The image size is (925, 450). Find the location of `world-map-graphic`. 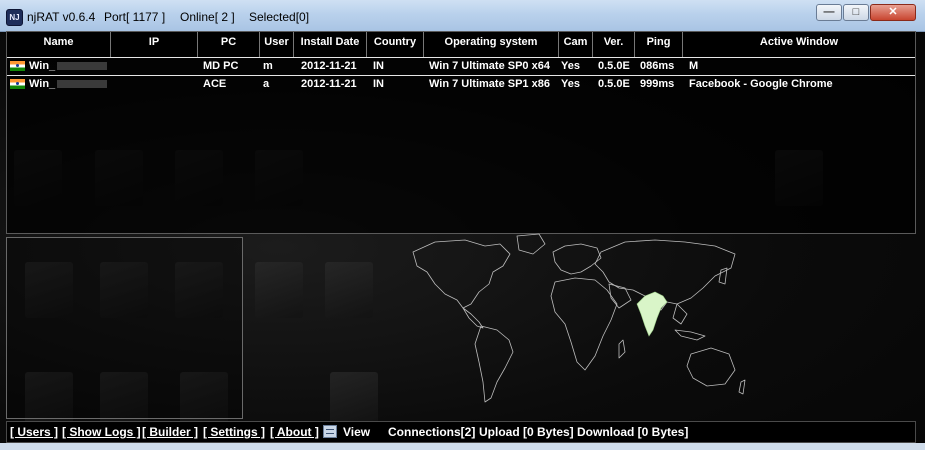

world-map-graphic is located at coordinates (579, 318).